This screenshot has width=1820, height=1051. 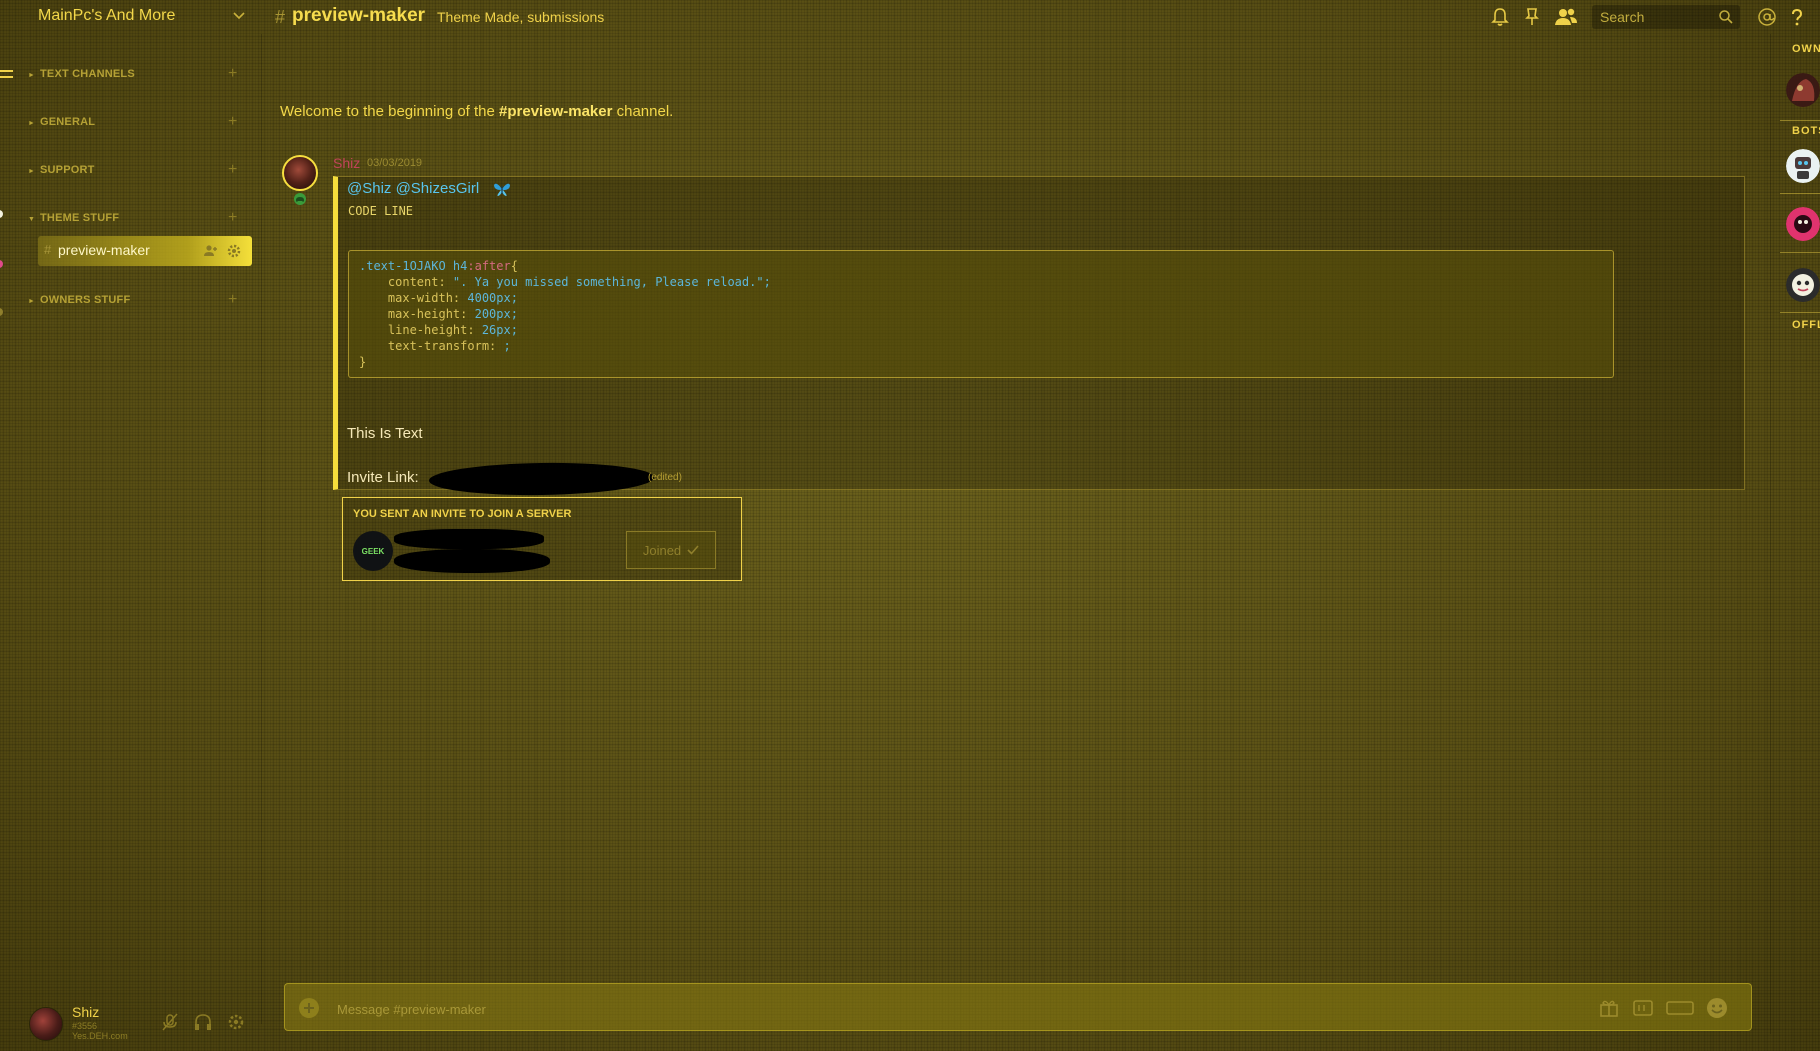 What do you see at coordinates (359, 15) in the screenshot?
I see `channel-title: preview-maker` at bounding box center [359, 15].